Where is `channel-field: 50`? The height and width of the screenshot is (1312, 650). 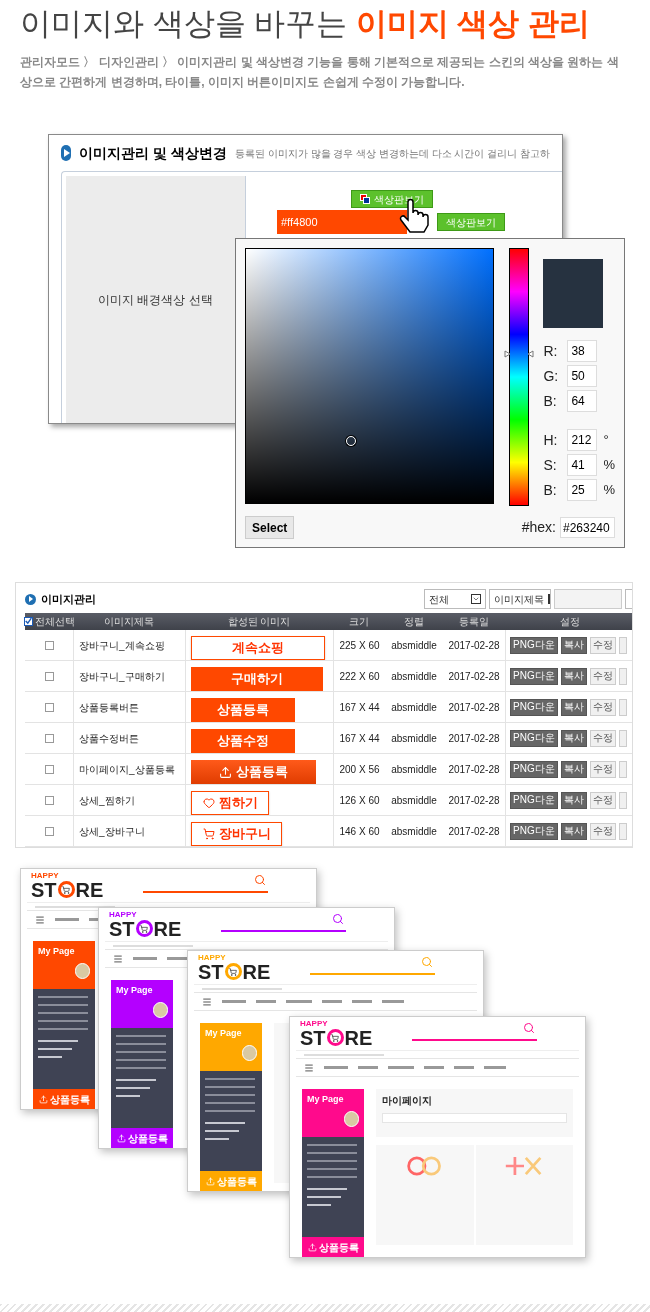 channel-field: 50 is located at coordinates (582, 376).